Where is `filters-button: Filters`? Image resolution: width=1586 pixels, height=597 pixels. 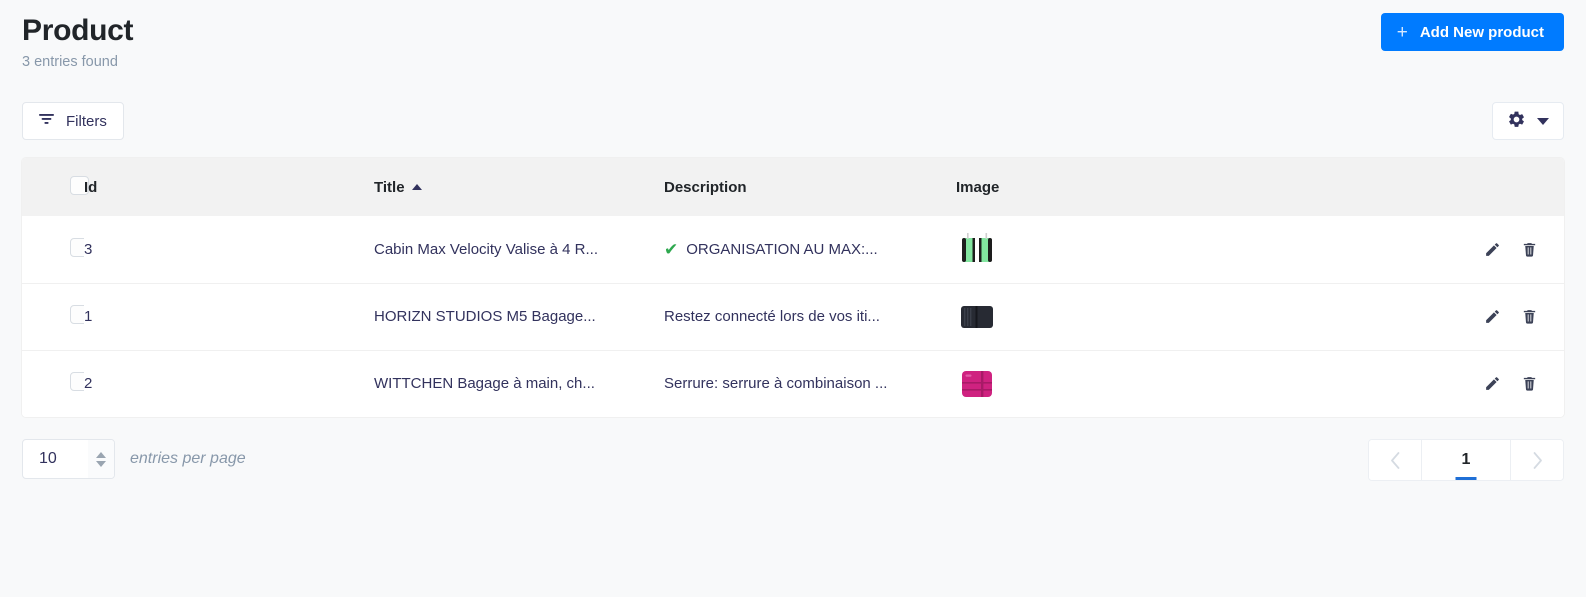
filters-button: Filters is located at coordinates (73, 121).